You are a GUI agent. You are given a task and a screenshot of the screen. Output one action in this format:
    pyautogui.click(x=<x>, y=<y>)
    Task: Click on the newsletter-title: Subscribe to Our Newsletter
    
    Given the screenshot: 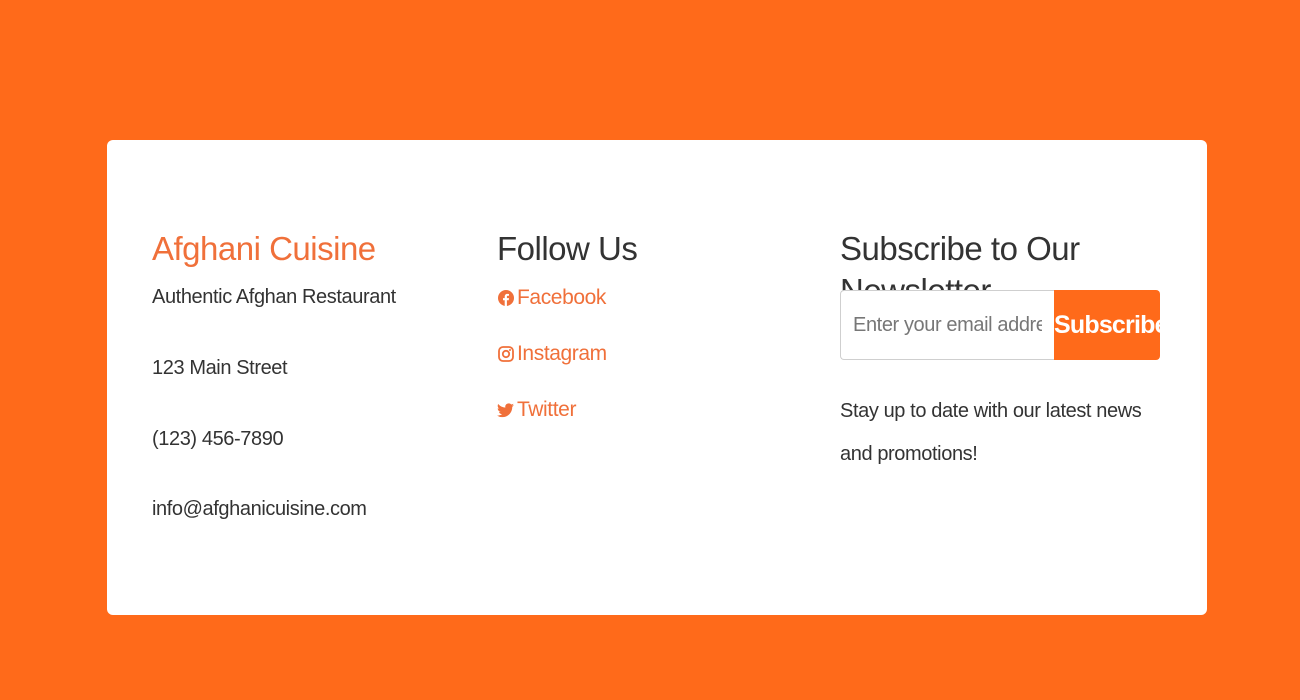 What is the action you would take?
    pyautogui.click(x=960, y=269)
    